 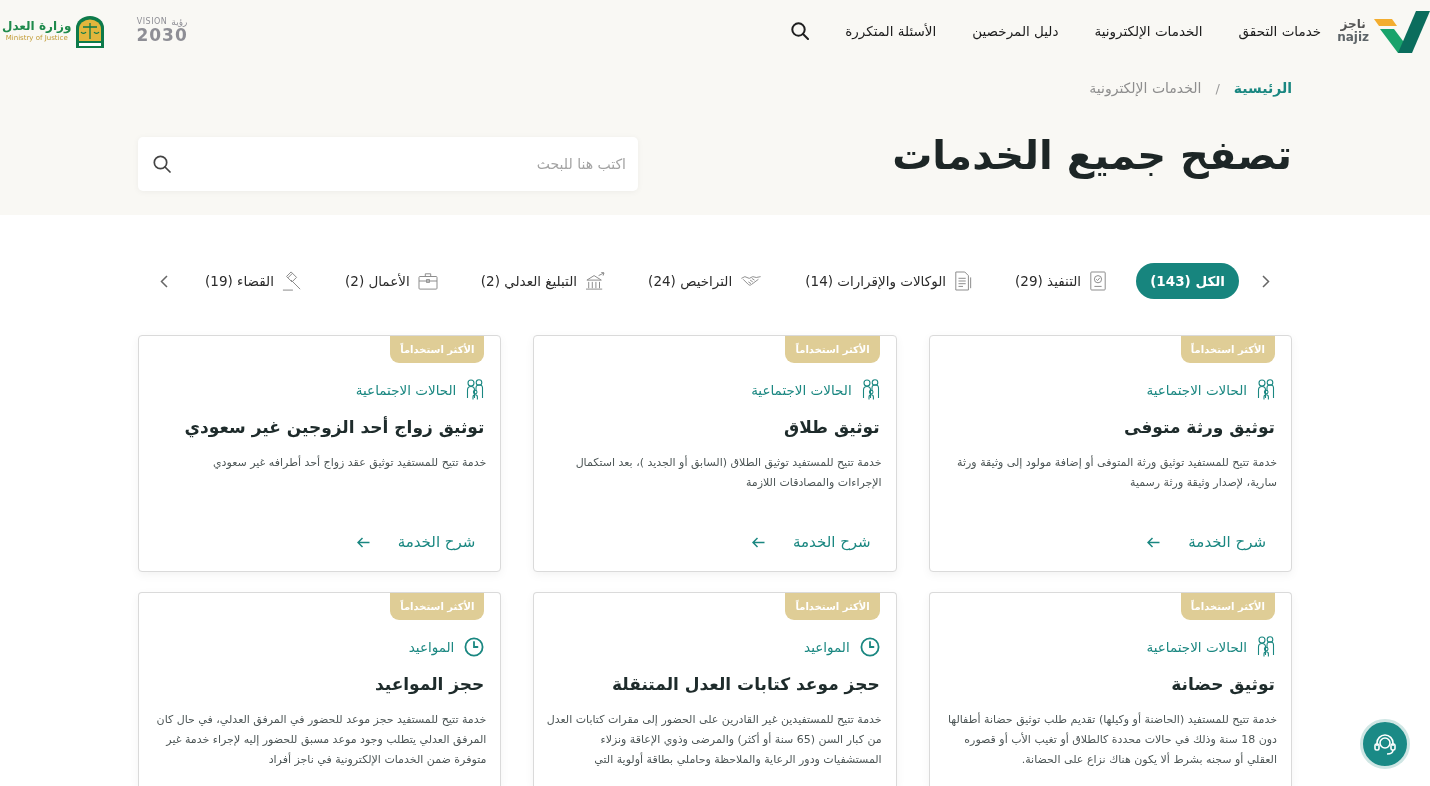 What do you see at coordinates (1199, 428) in the screenshot?
I see `card-title: توثيق ورثة متوفى` at bounding box center [1199, 428].